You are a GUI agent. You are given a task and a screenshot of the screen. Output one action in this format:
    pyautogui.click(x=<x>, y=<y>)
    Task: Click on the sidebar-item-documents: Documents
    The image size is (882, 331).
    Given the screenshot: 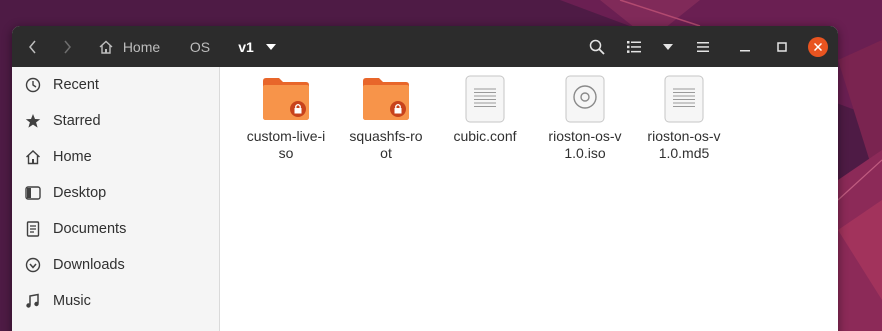 What is the action you would take?
    pyautogui.click(x=115, y=229)
    